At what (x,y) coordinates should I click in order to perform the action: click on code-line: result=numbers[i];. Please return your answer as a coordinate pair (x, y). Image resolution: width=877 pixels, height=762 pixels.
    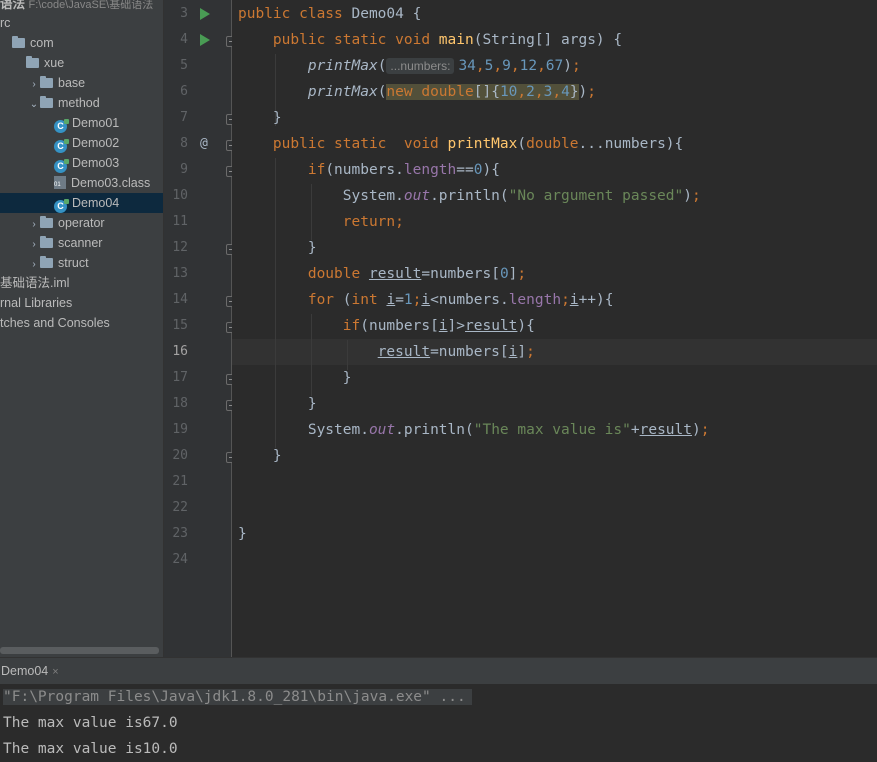
    Looking at the image, I should click on (456, 352).